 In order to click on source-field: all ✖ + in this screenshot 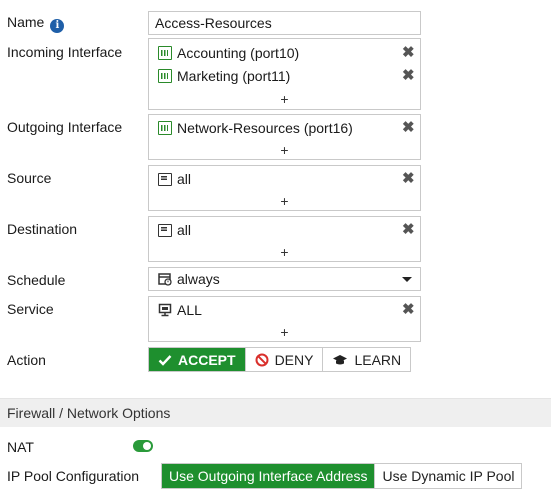, I will do `click(284, 188)`.